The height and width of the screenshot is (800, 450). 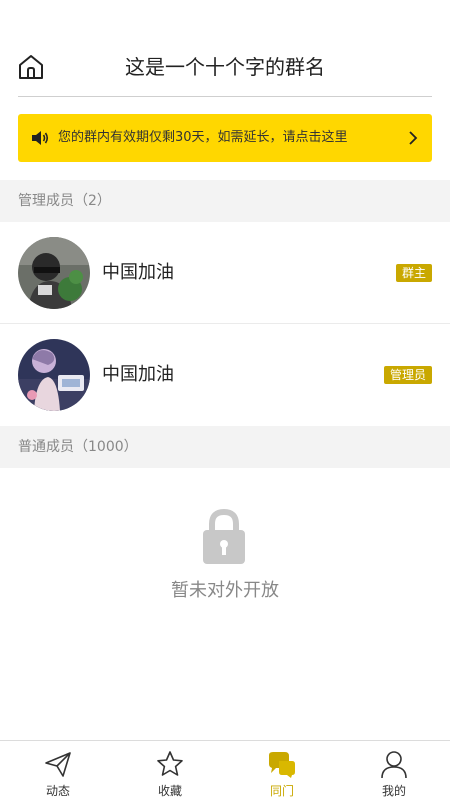 I want to click on lock-icon, so click(x=224, y=536).